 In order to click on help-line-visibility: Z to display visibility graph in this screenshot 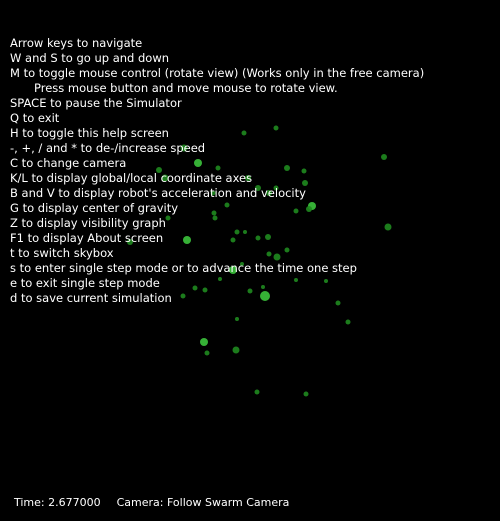, I will do `click(88, 223)`.